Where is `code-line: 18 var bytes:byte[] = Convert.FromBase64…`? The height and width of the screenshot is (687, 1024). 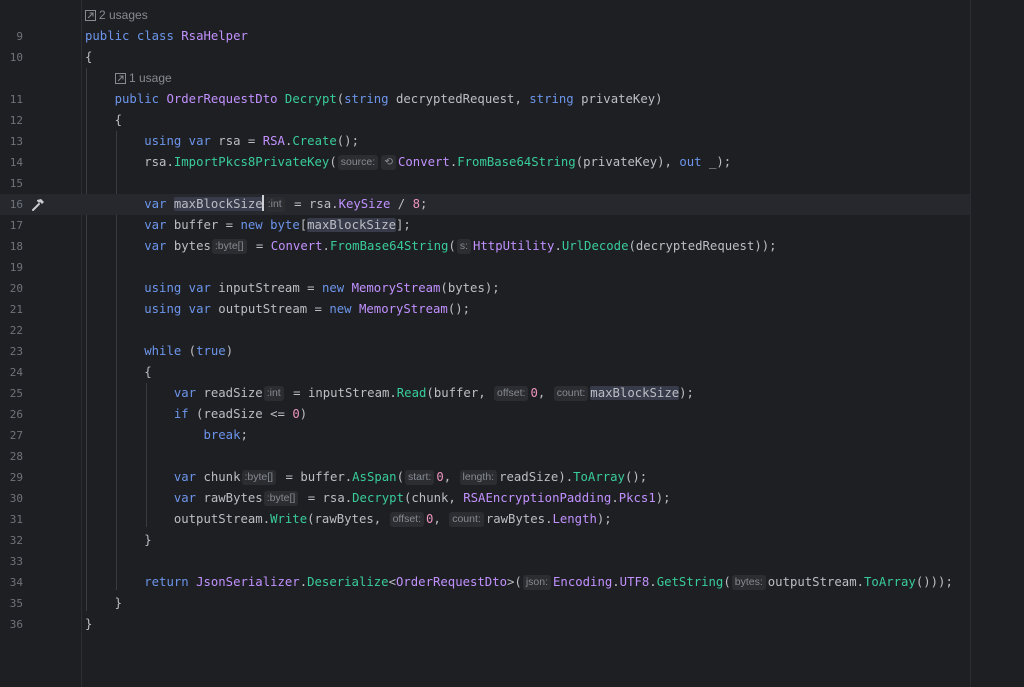 code-line: 18 var bytes:byte[] = Convert.FromBase64… is located at coordinates (485, 246).